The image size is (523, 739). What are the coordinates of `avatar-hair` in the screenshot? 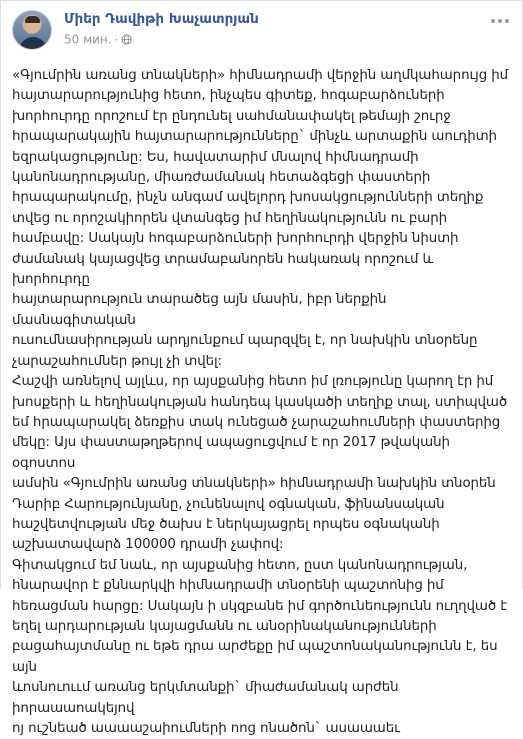 It's located at (32, 19).